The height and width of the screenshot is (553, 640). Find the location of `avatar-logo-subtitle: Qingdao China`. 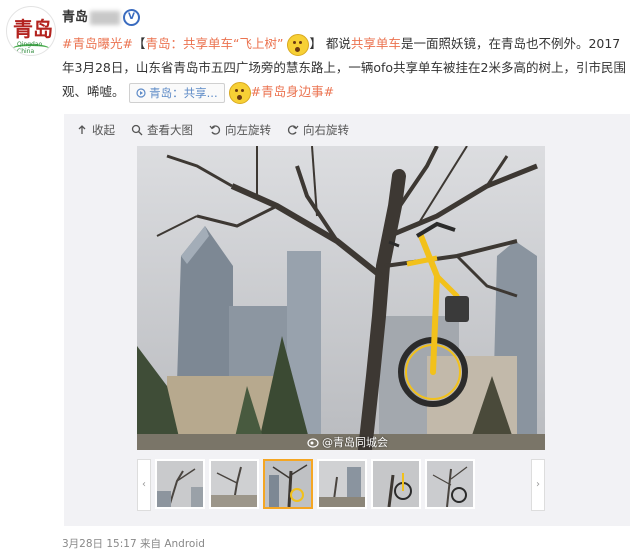

avatar-logo-subtitle: Qingdao China is located at coordinates (30, 48).